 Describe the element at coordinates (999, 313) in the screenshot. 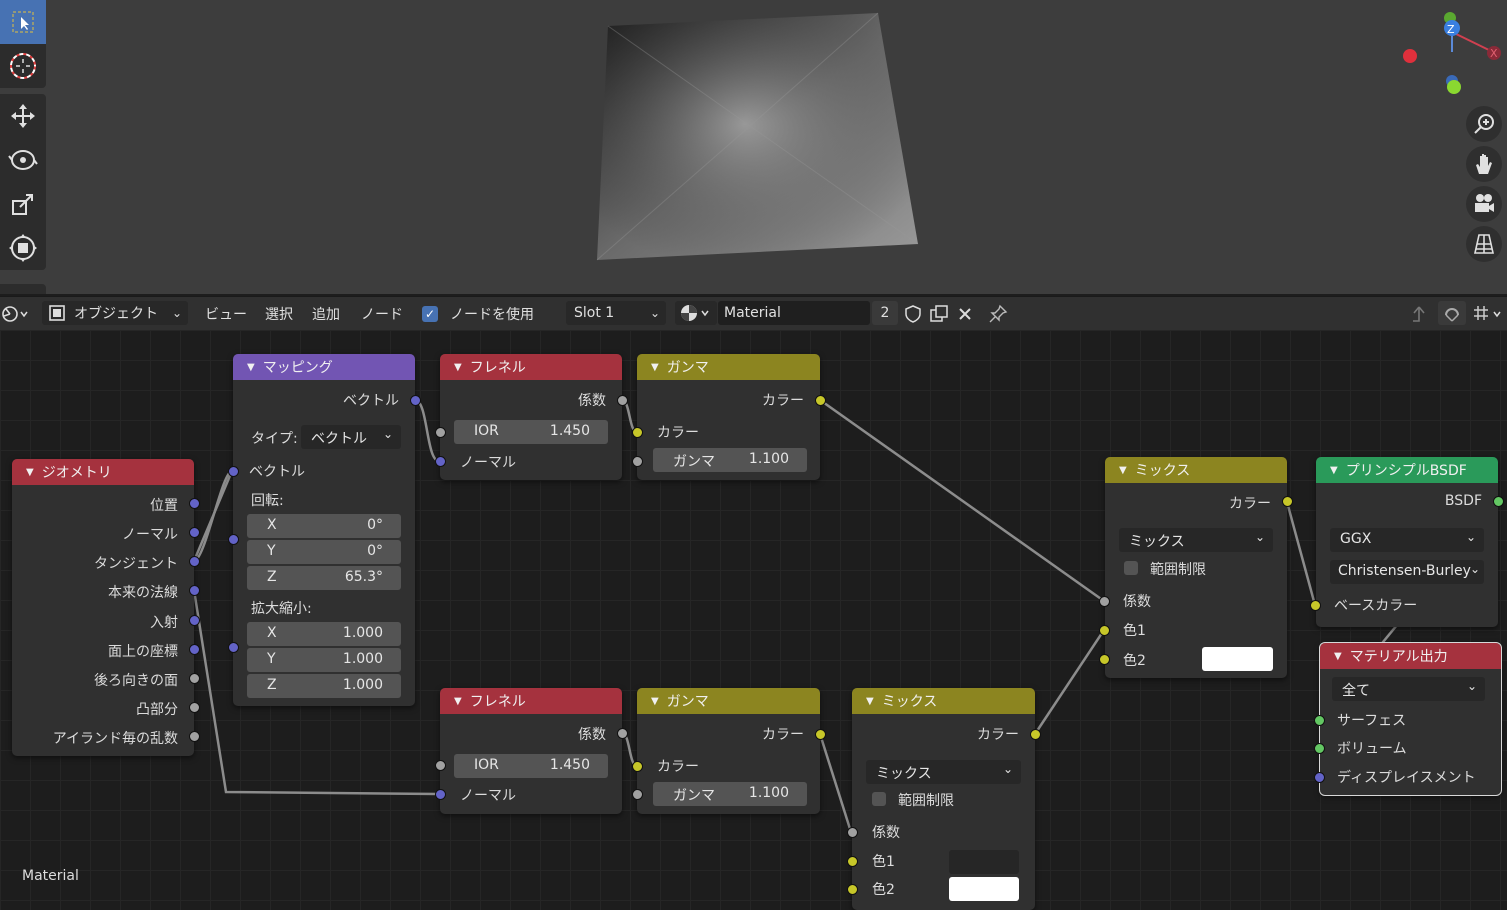

I see `pin-button` at that location.